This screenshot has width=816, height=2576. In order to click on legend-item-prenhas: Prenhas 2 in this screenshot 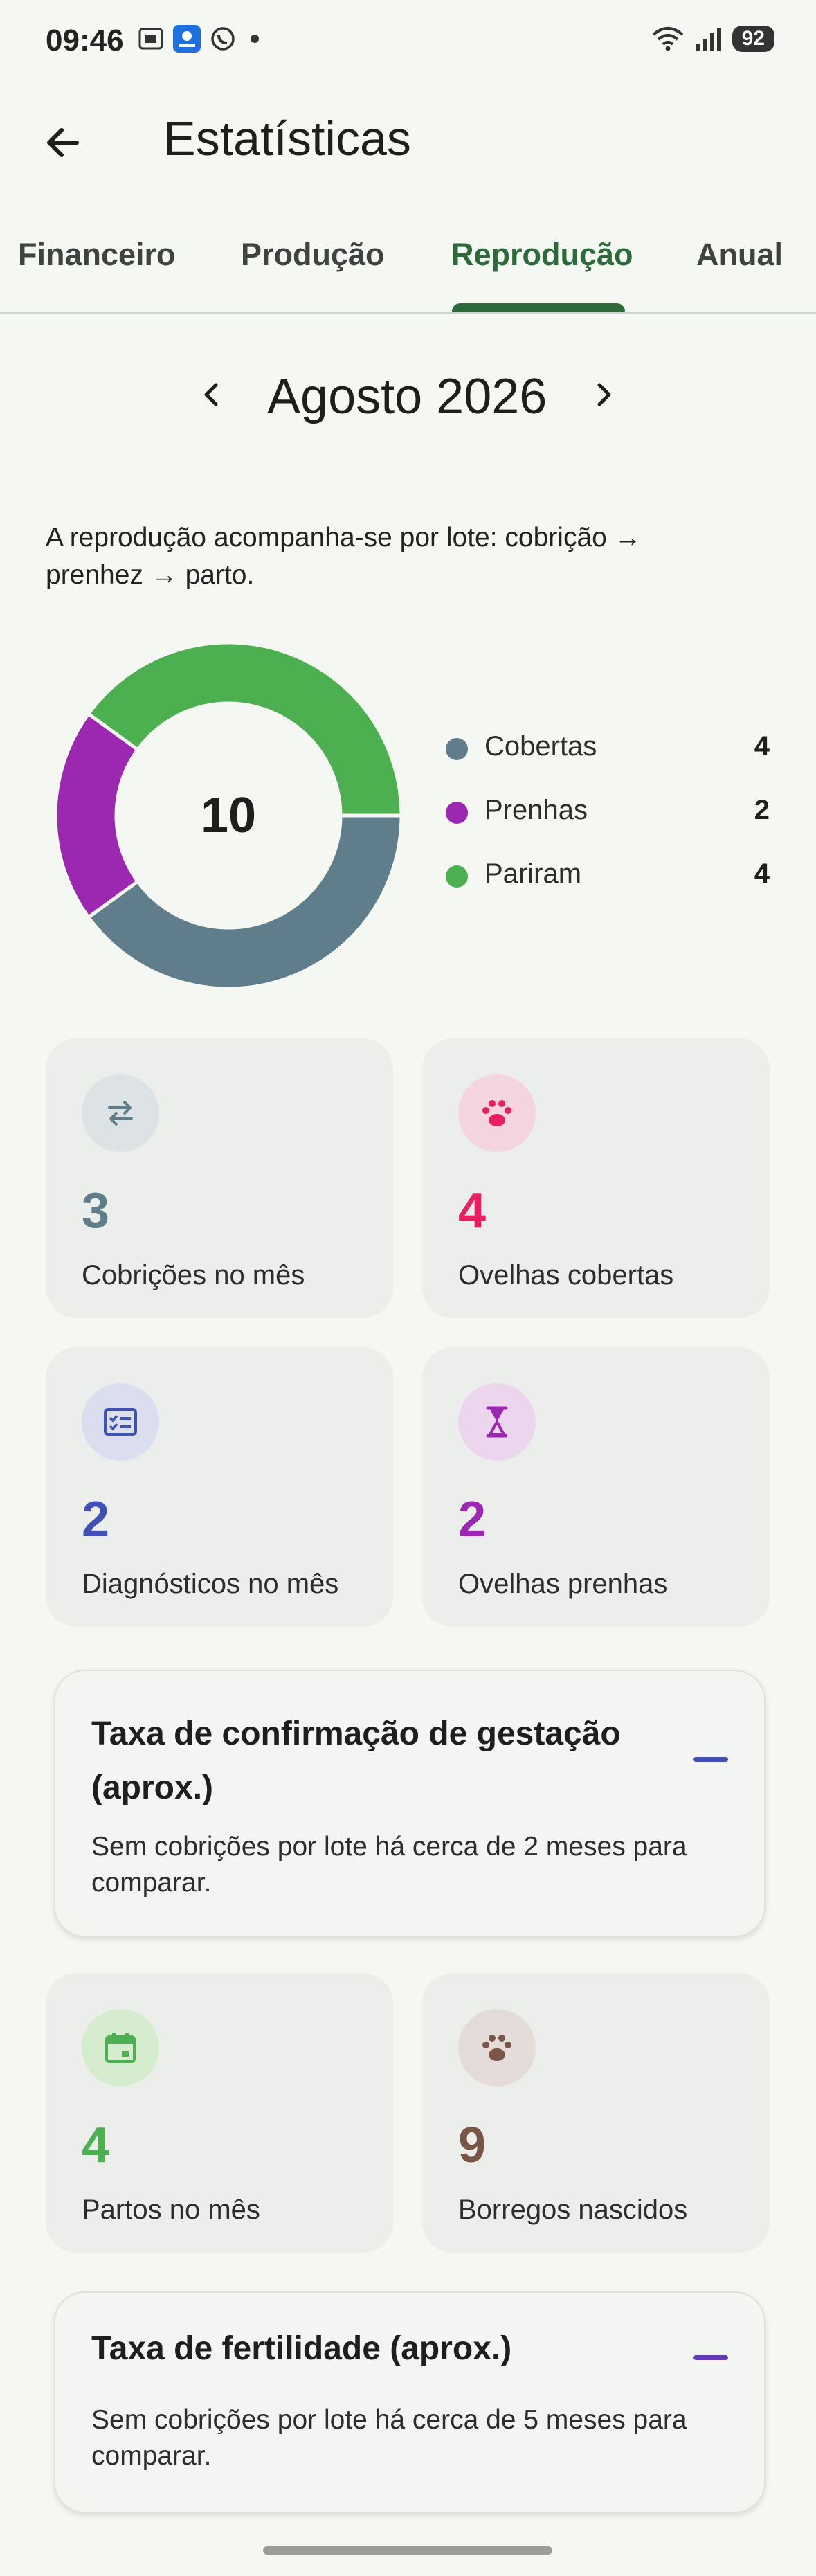, I will do `click(609, 821)`.